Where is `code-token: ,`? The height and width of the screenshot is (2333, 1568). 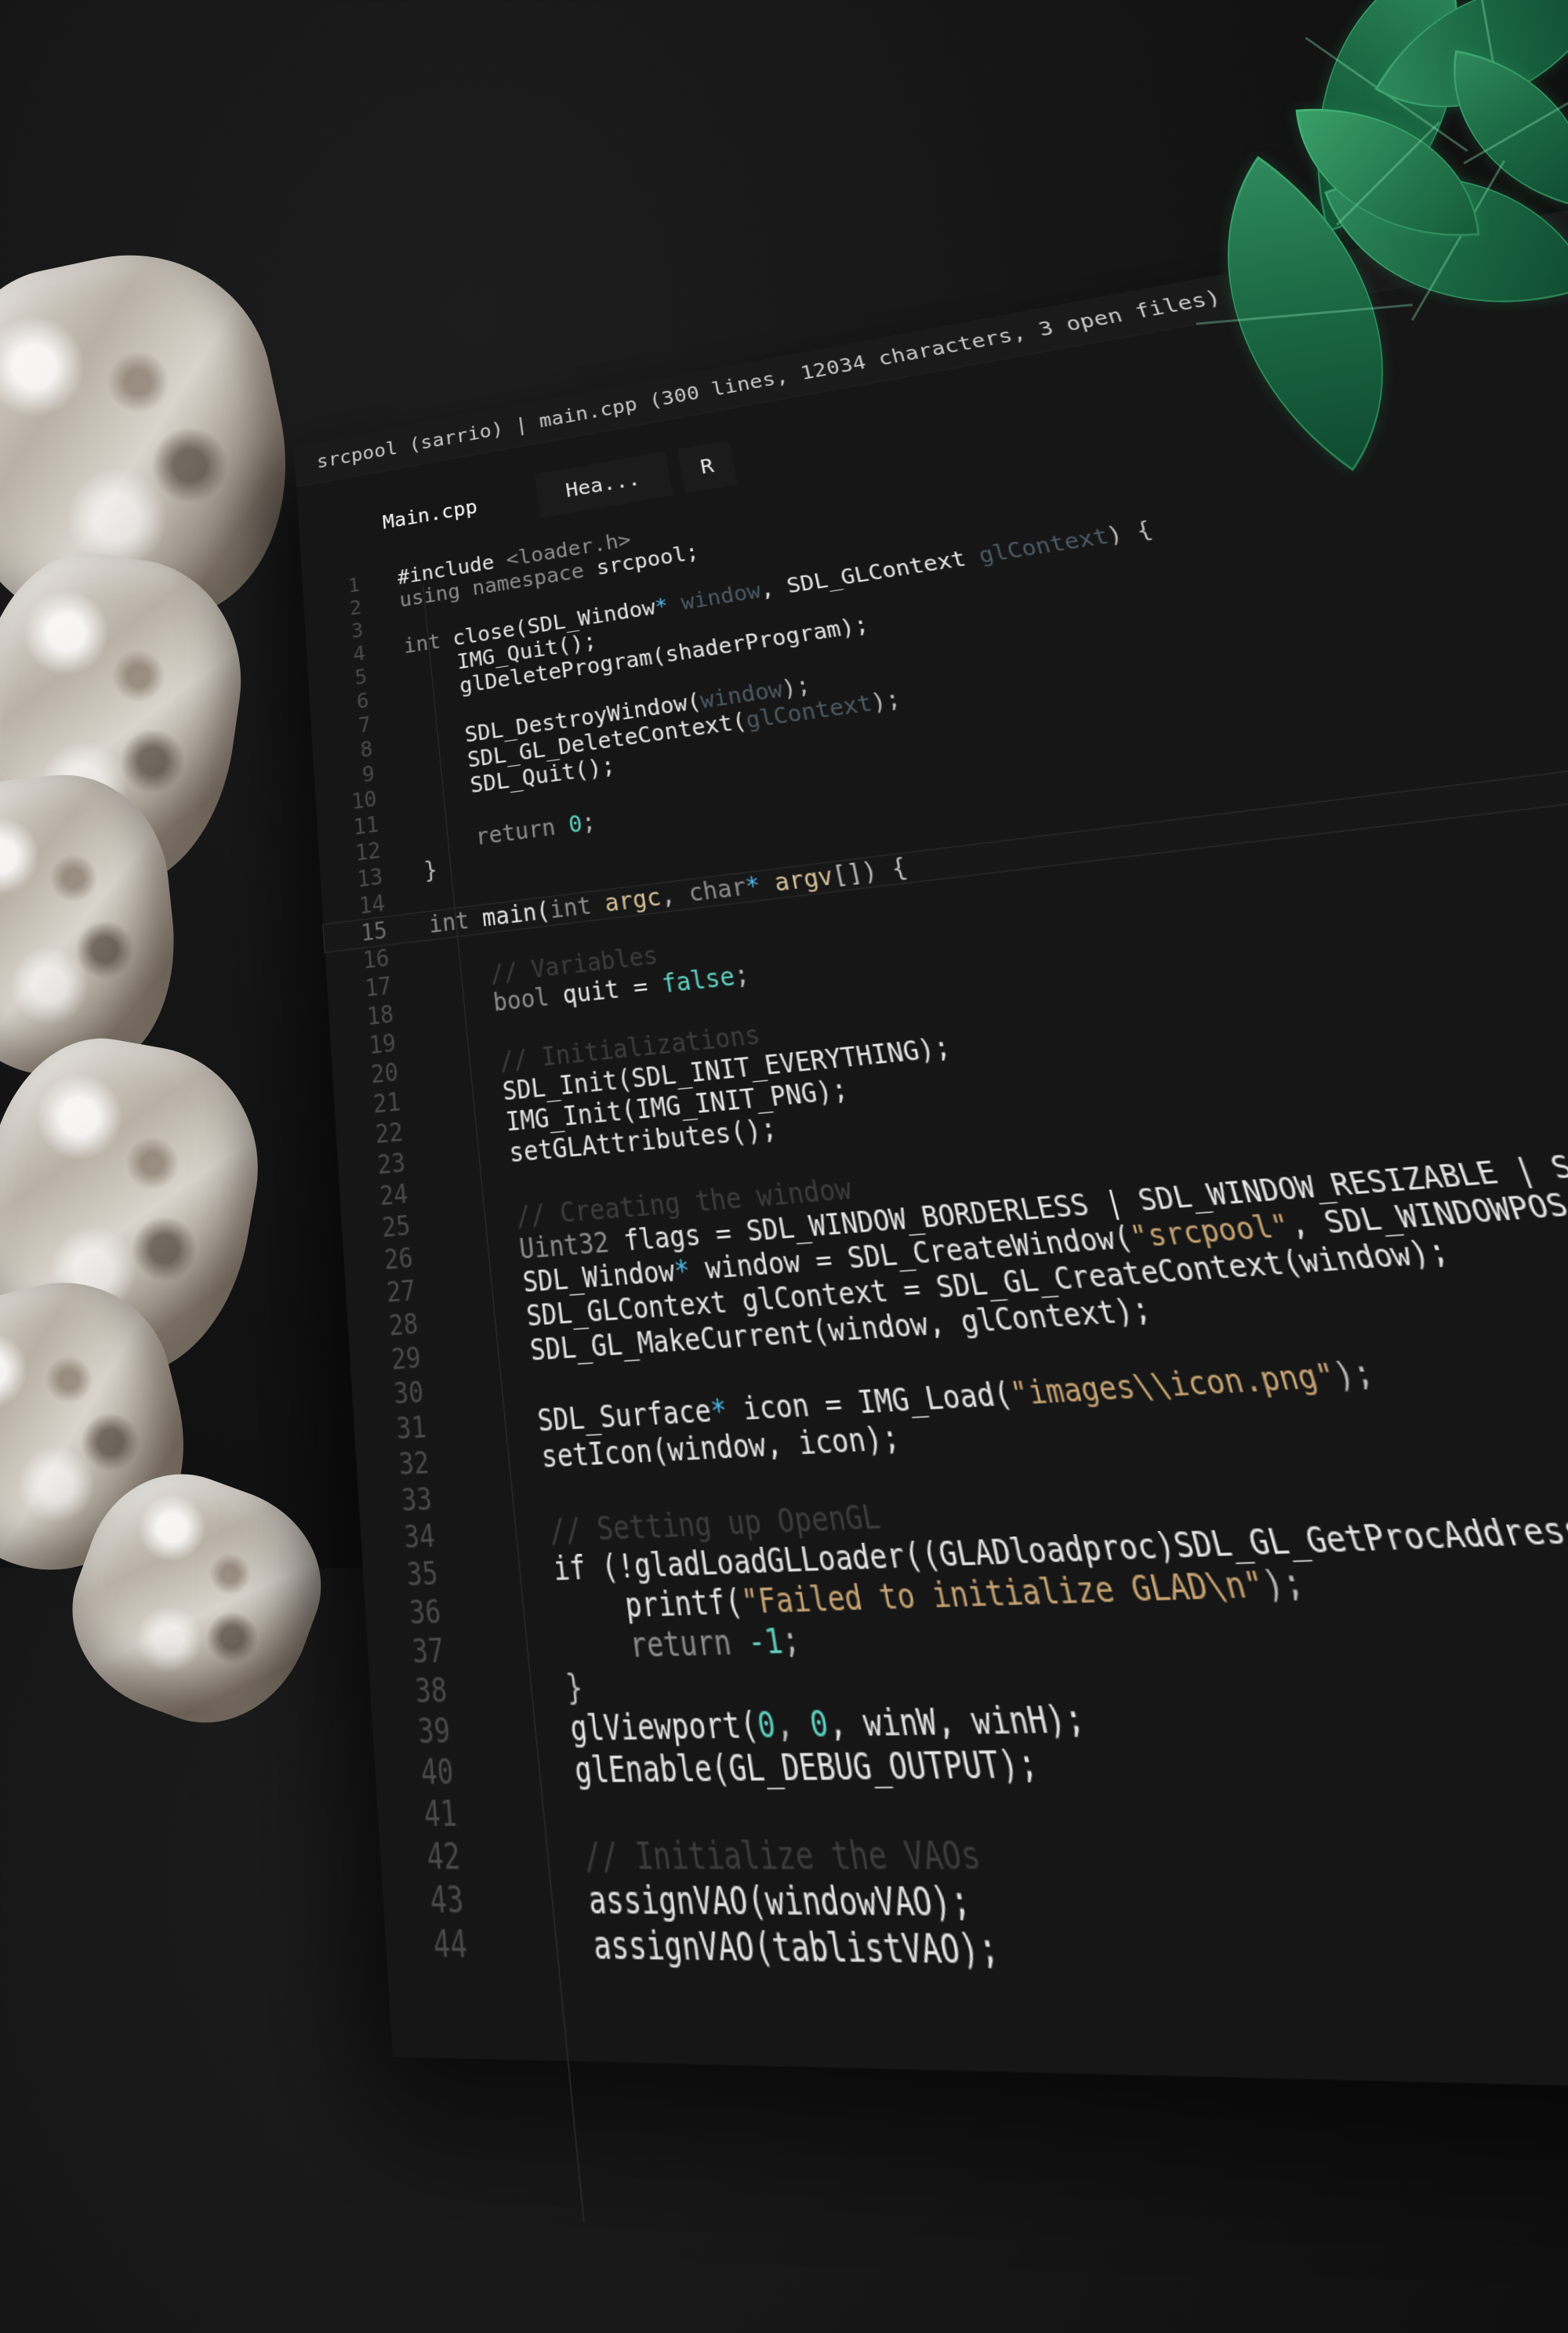 code-token: , is located at coordinates (675, 895).